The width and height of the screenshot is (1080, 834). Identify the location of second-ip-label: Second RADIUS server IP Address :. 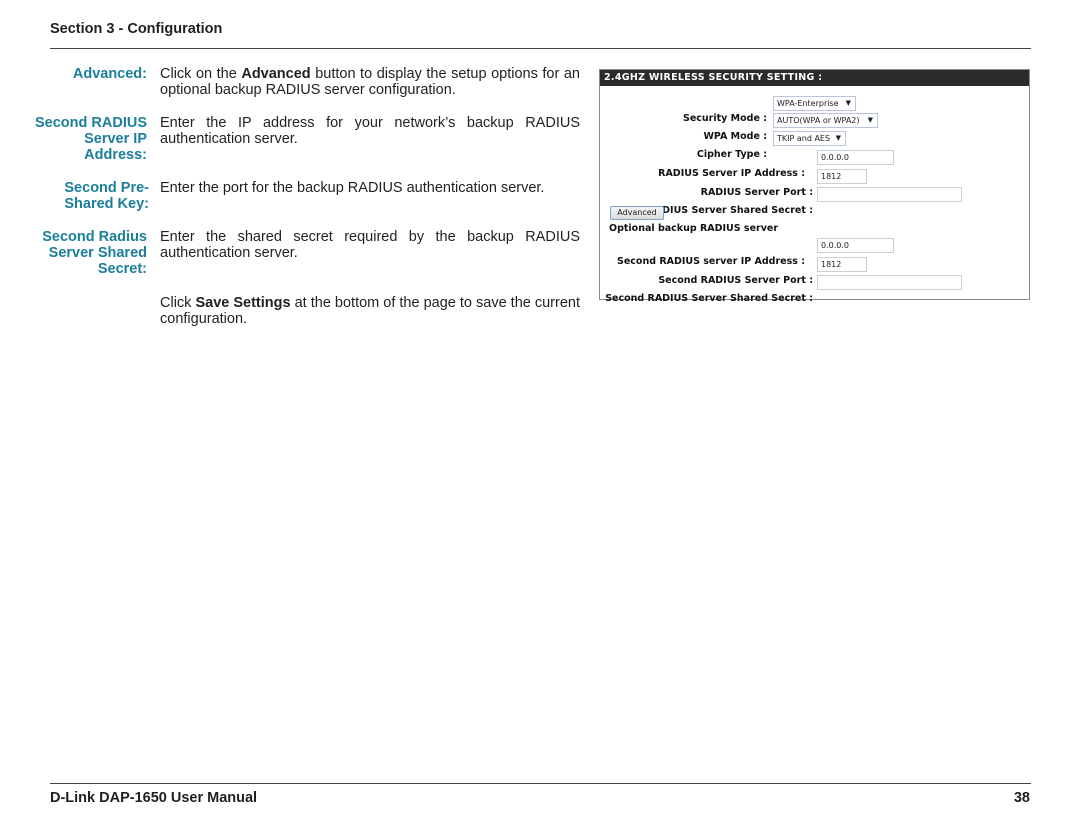
(711, 261).